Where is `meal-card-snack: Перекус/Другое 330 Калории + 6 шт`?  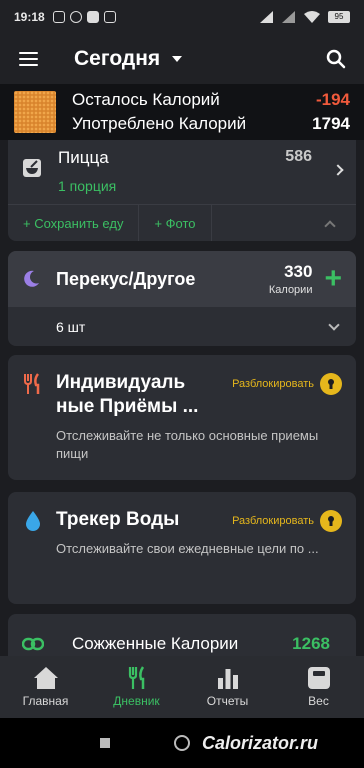
meal-card-snack: Перекус/Другое 330 Калории + 6 шт is located at coordinates (182, 298).